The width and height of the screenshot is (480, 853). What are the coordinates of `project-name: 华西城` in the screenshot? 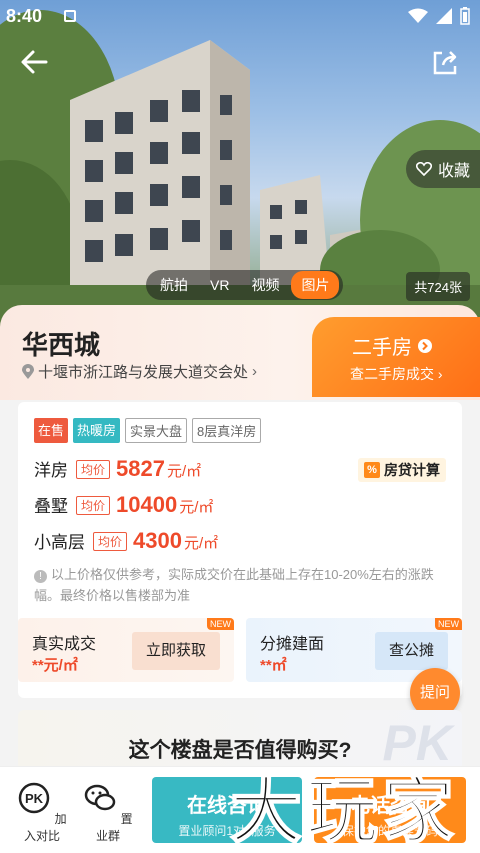 It's located at (61, 345).